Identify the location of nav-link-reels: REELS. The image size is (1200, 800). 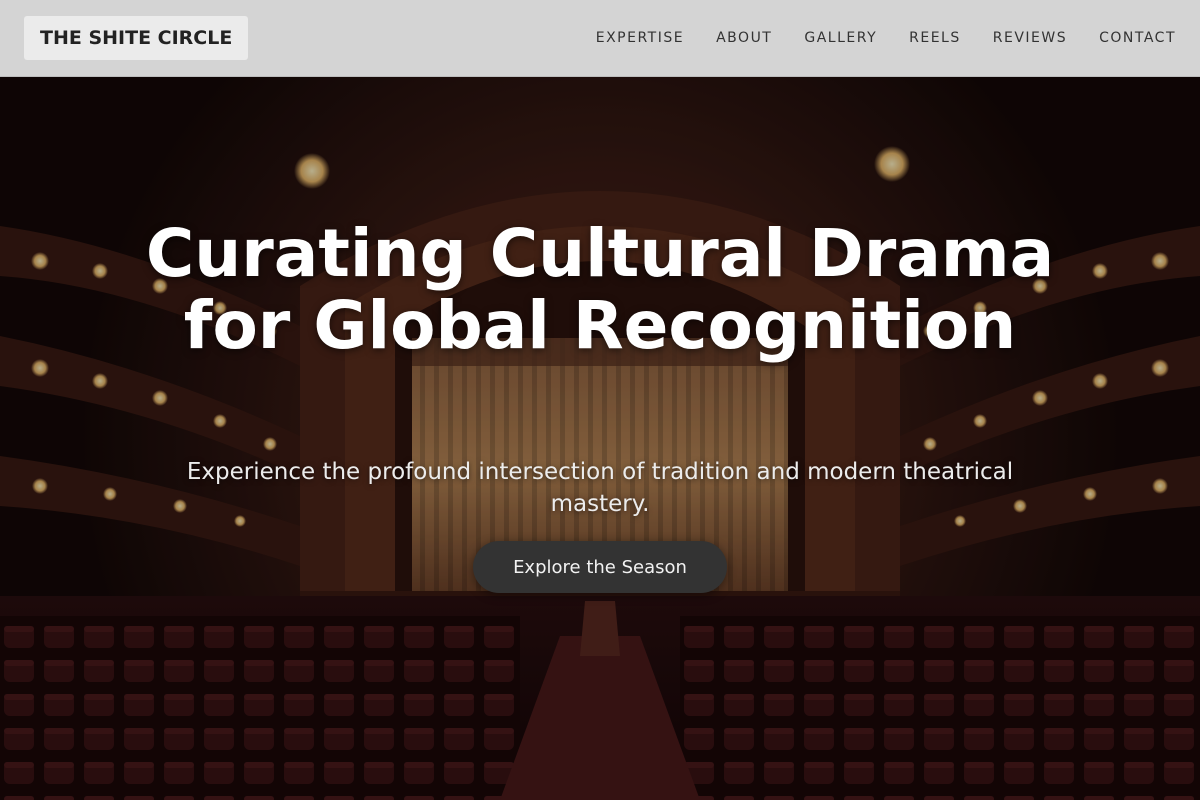
(935, 38).